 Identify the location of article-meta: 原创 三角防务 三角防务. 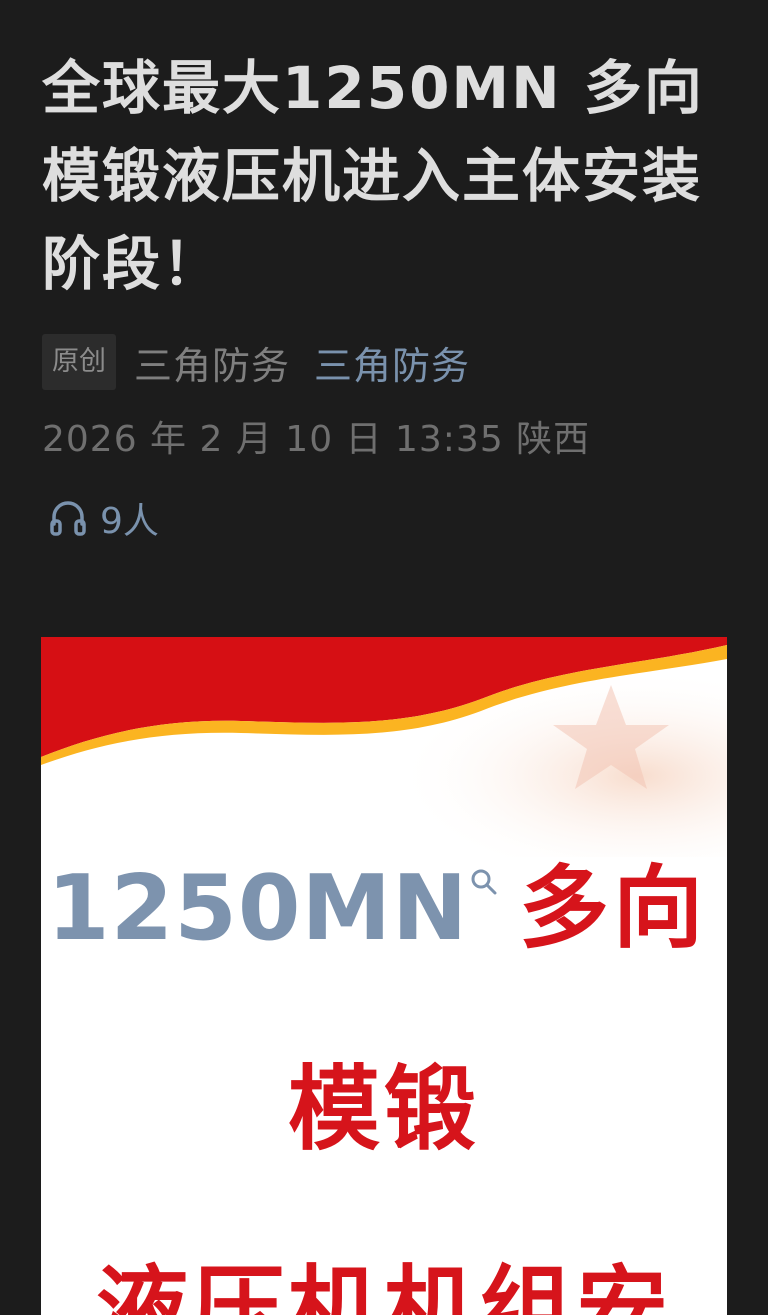
(256, 362).